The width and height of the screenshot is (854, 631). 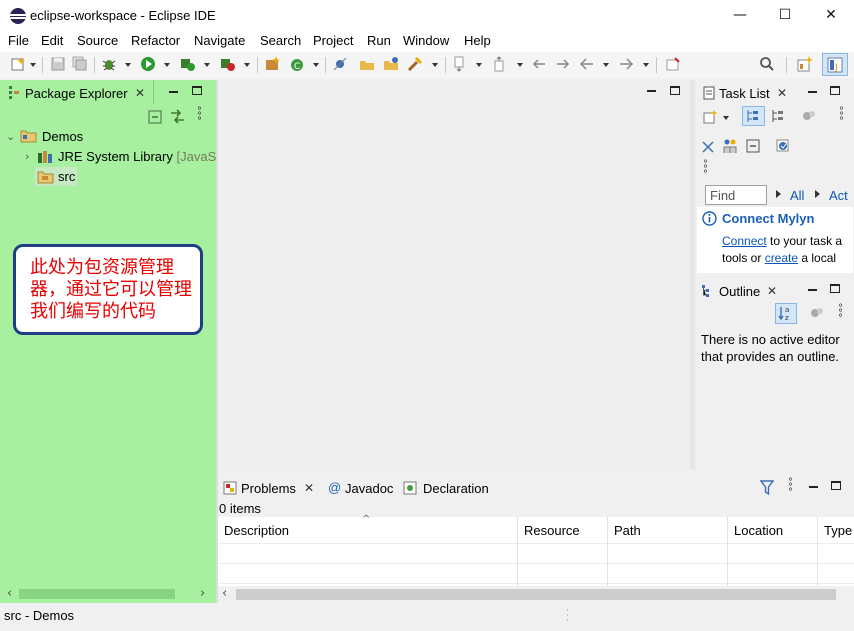 What do you see at coordinates (199, 117) in the screenshot?
I see `view-menu-icon: ° ° °` at bounding box center [199, 117].